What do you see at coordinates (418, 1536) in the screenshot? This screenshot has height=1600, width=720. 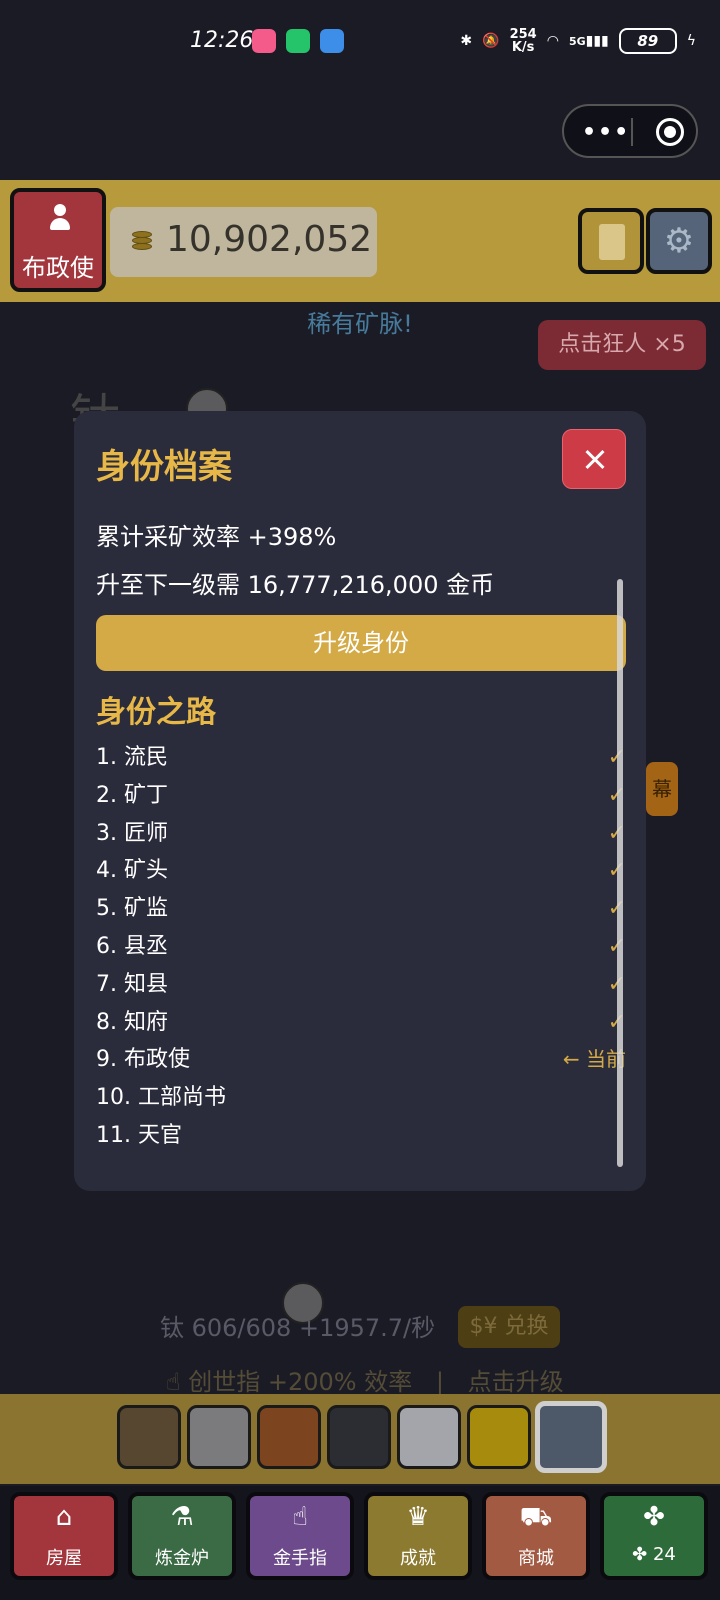 I see `nav-achievements: ♛ 成就` at bounding box center [418, 1536].